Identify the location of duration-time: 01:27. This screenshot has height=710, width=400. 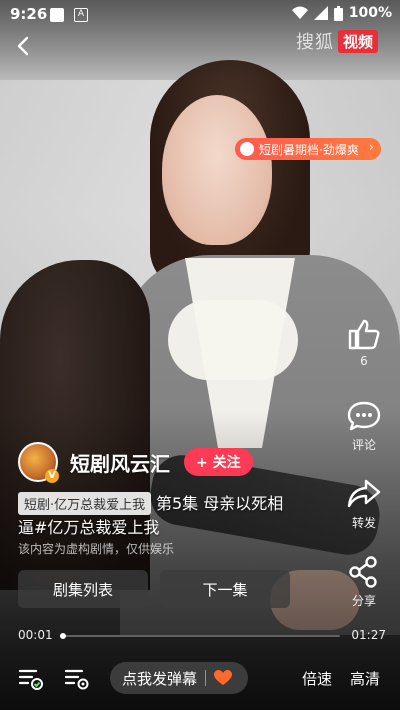
(368, 635).